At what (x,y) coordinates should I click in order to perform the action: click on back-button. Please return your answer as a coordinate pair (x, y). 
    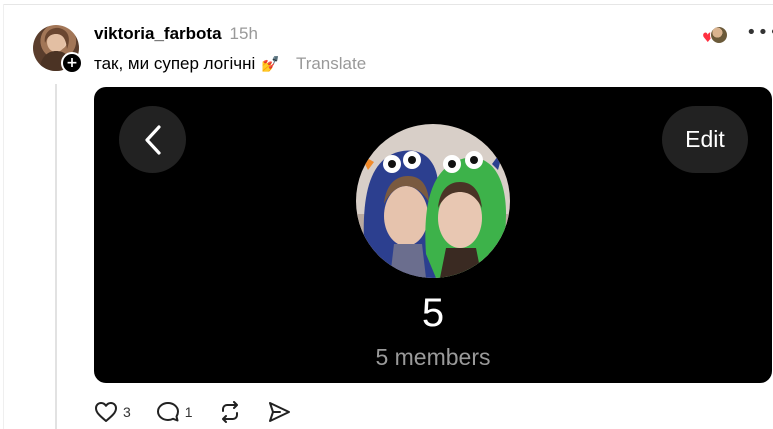
    Looking at the image, I should click on (152, 139).